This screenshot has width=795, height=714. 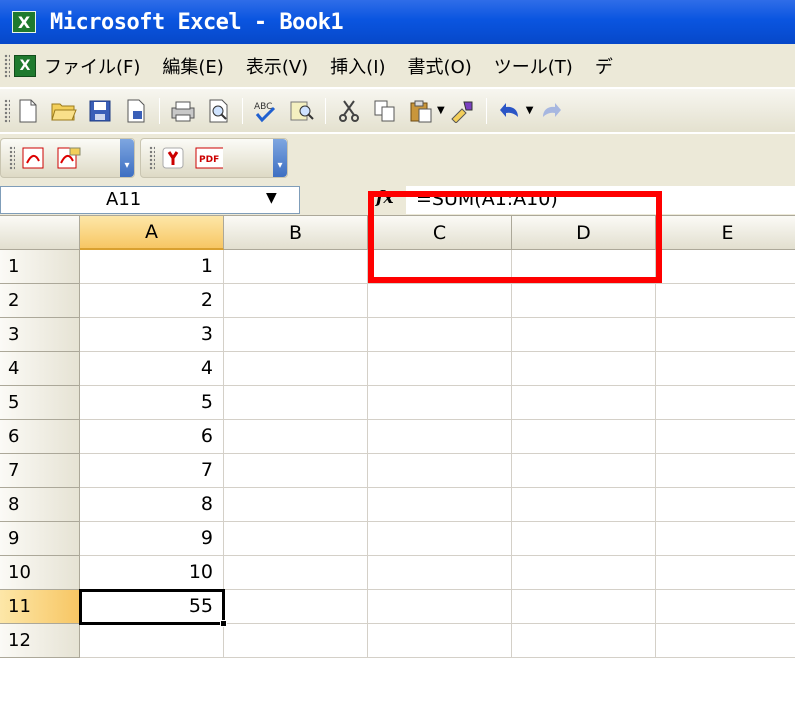 I want to click on menu-view: 表示(V), so click(x=277, y=66).